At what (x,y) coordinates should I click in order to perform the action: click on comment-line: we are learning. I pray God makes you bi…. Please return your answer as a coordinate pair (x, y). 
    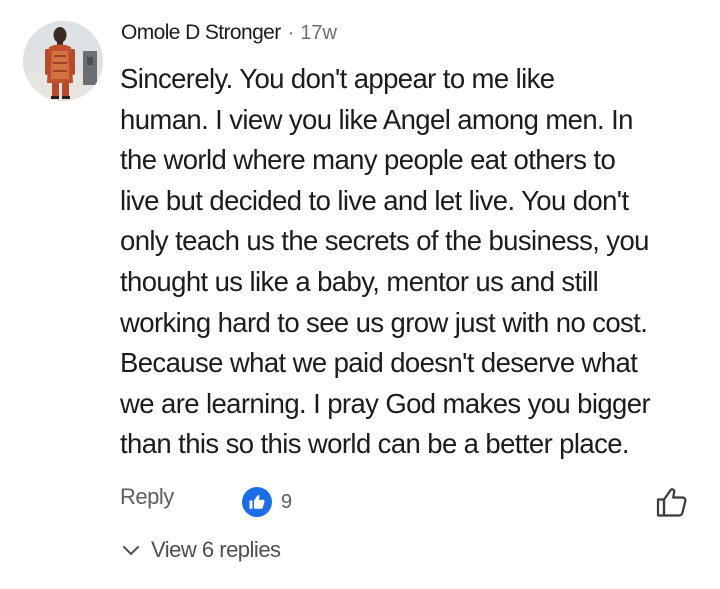
    Looking at the image, I should click on (385, 403).